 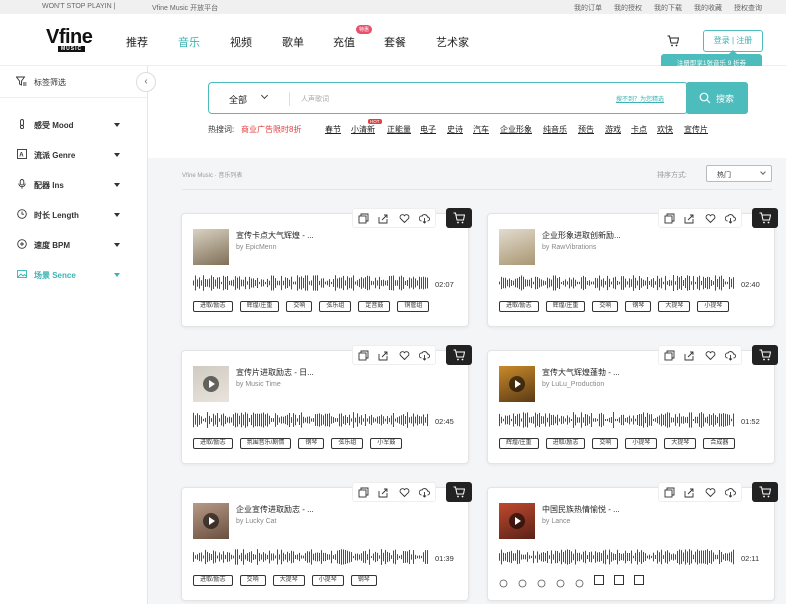 What do you see at coordinates (259, 306) in the screenshot?
I see `tag-chip: 辉煌/庄重` at bounding box center [259, 306].